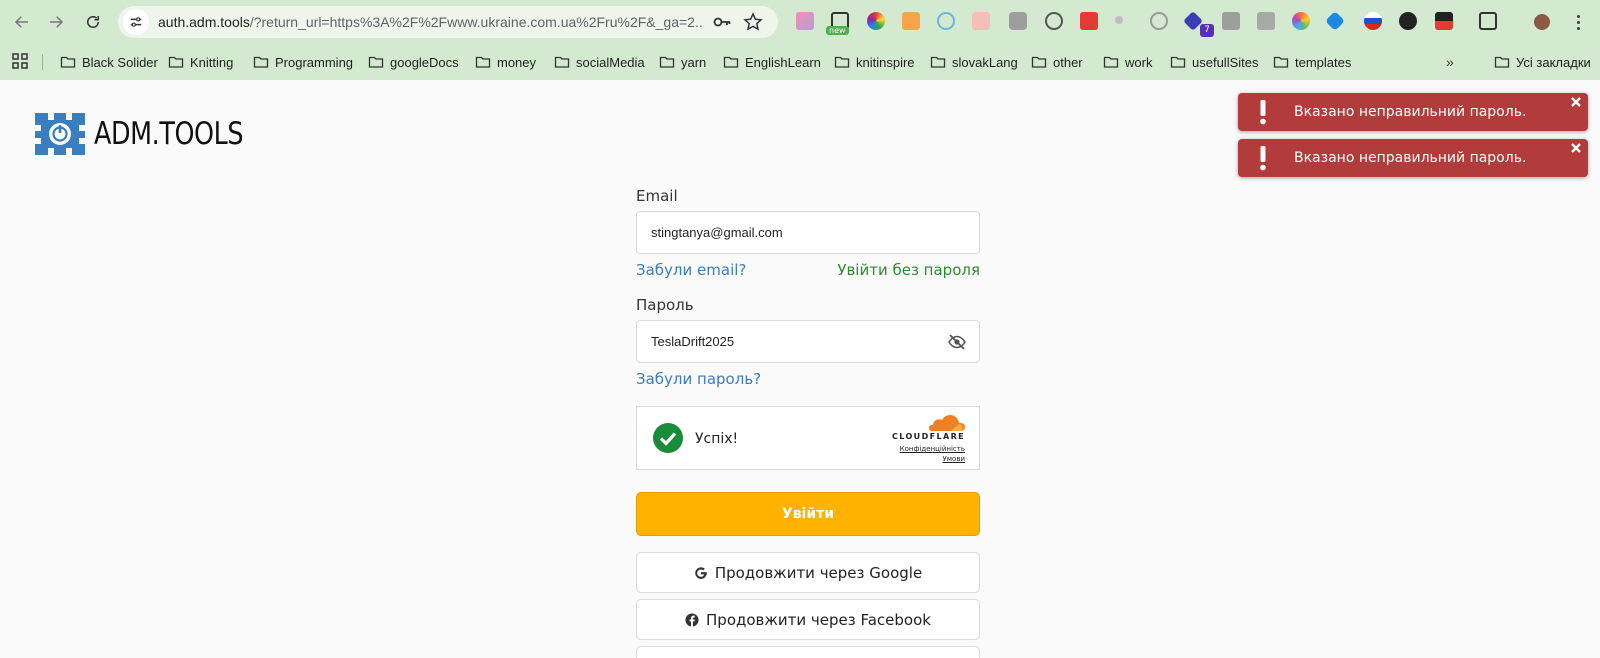 Image resolution: width=1600 pixels, height=658 pixels. I want to click on captcha-success-icon, so click(668, 438).